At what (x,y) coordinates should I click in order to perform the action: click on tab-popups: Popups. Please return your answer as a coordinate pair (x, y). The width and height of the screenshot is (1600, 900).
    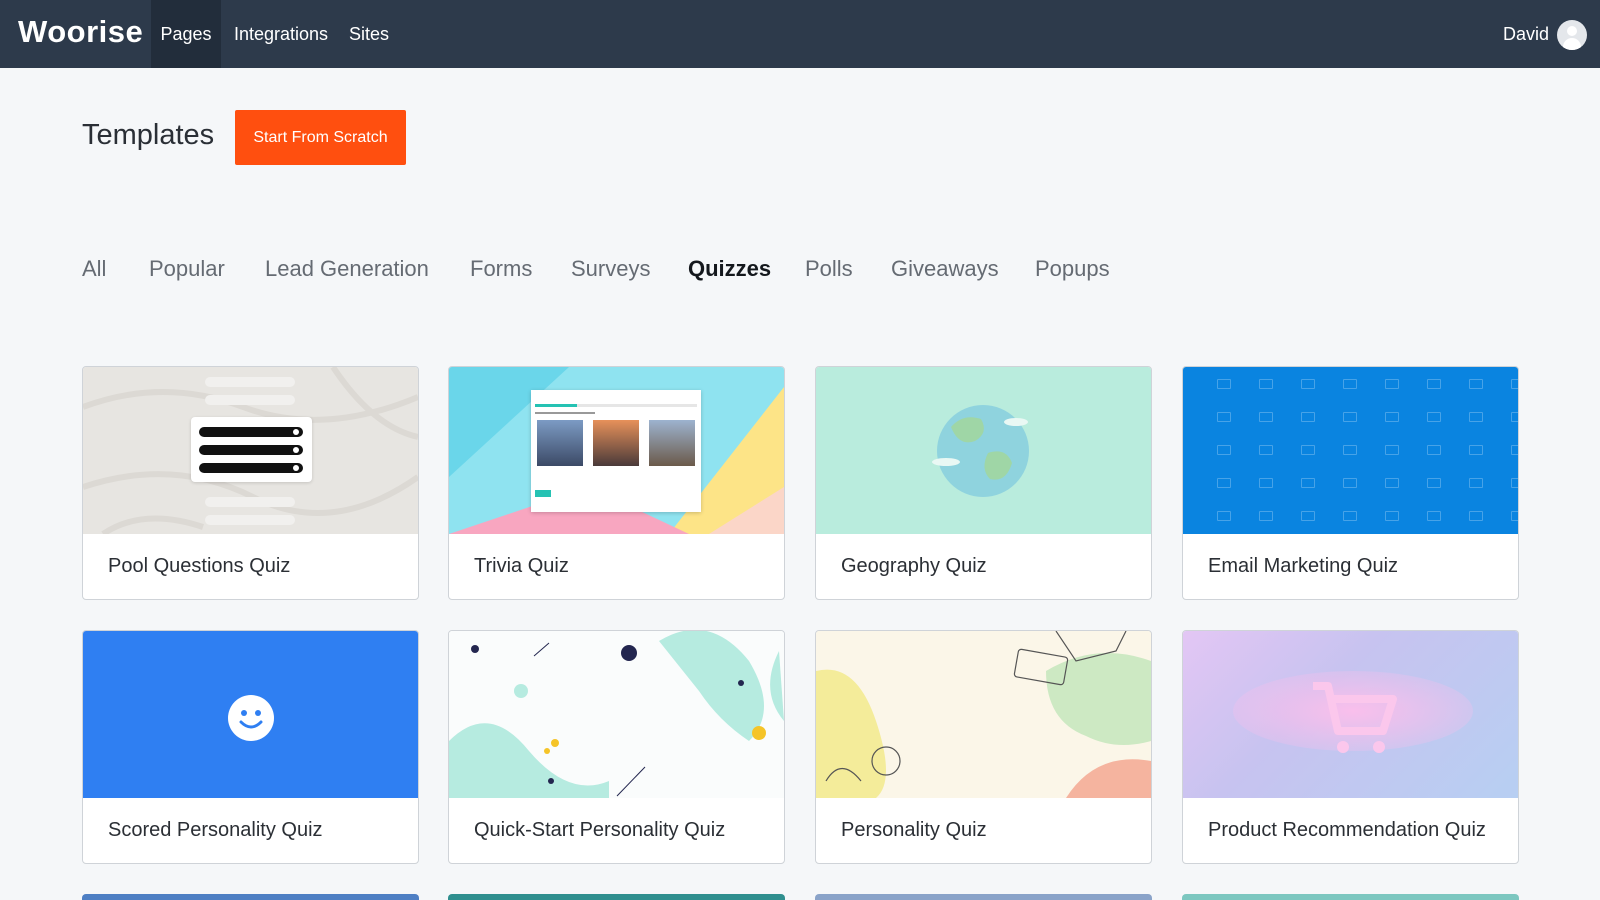
    Looking at the image, I should click on (1072, 269).